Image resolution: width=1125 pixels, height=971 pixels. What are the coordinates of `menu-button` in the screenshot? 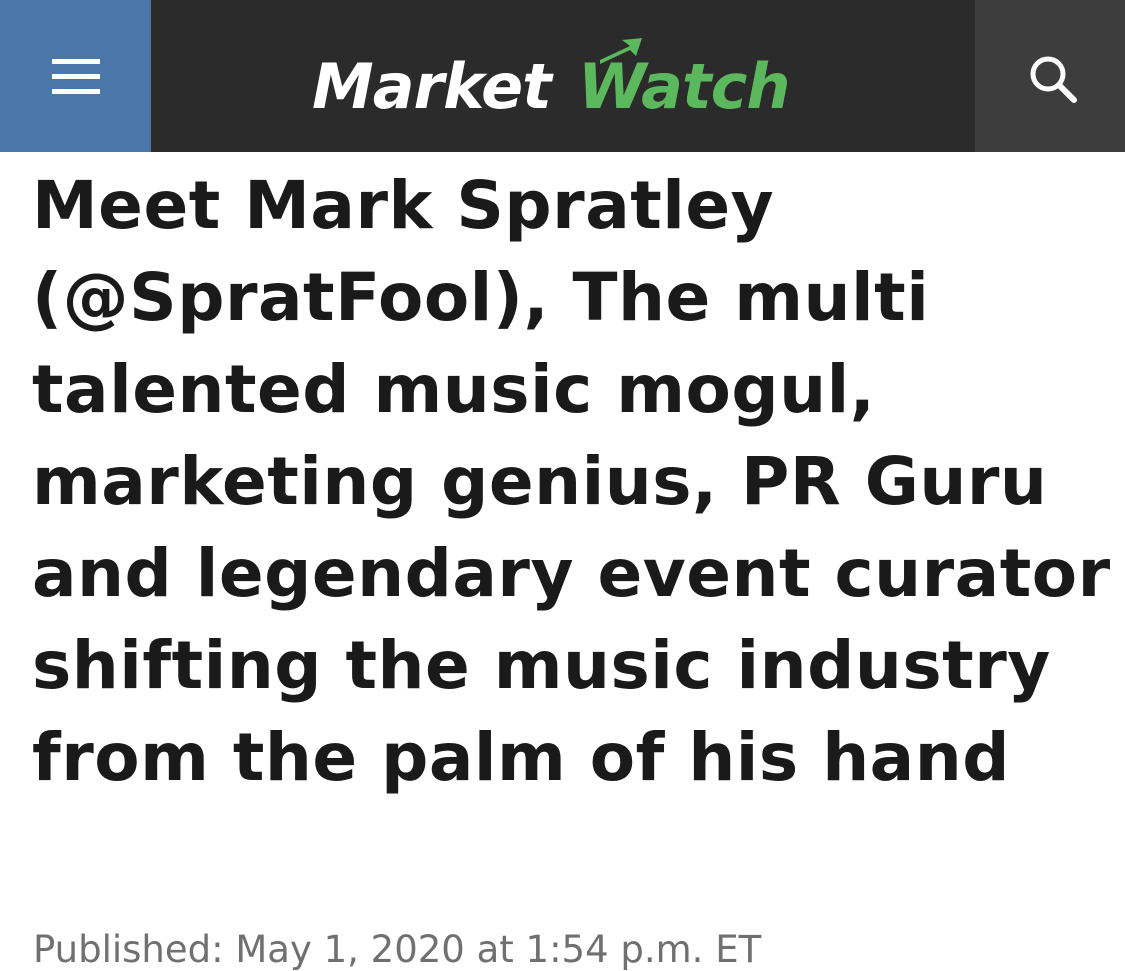 It's located at (75, 76).